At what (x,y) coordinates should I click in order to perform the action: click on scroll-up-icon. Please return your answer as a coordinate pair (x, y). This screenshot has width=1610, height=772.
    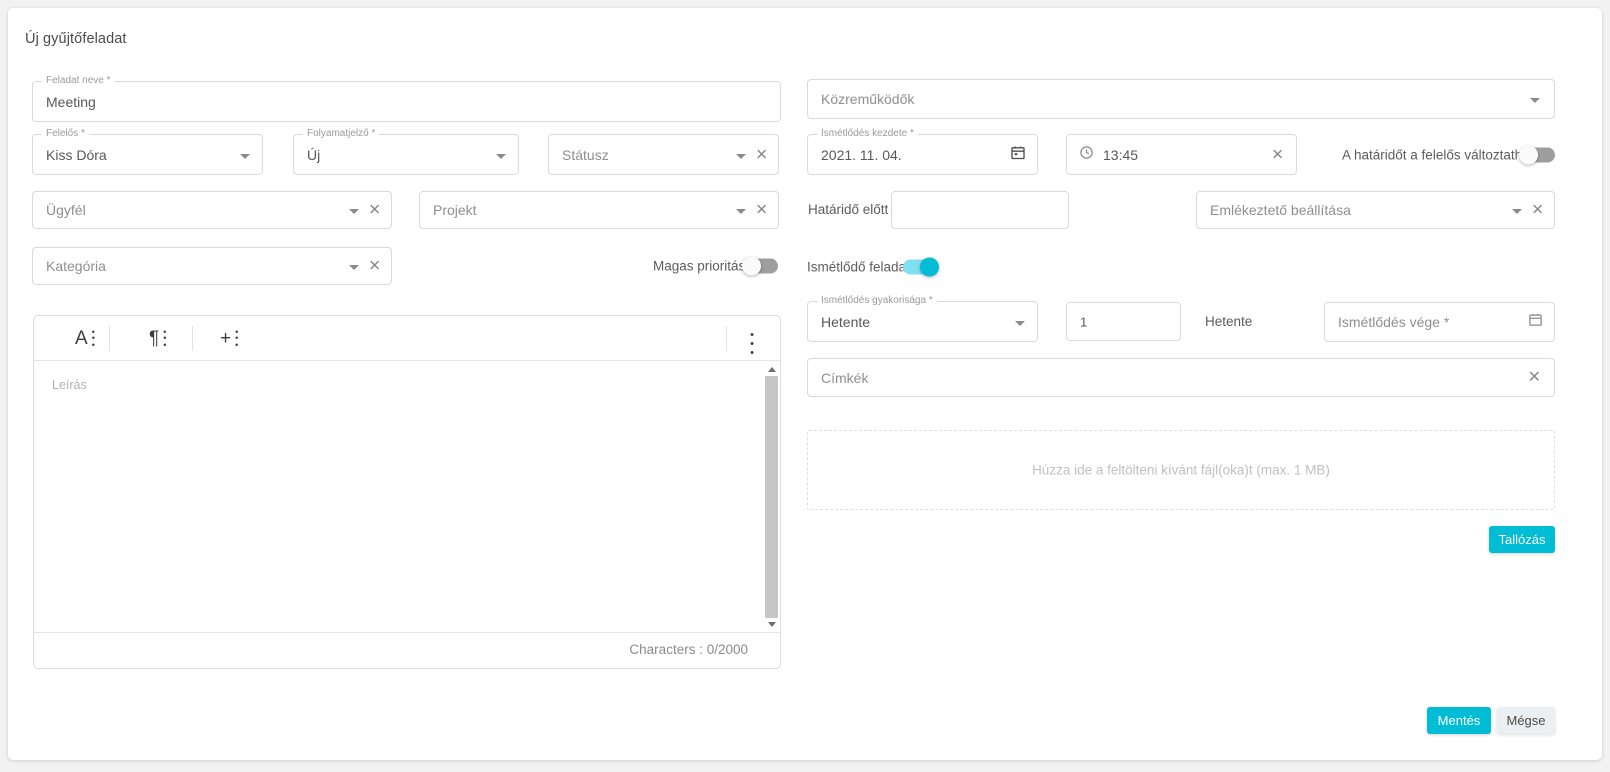
    Looking at the image, I should click on (771, 369).